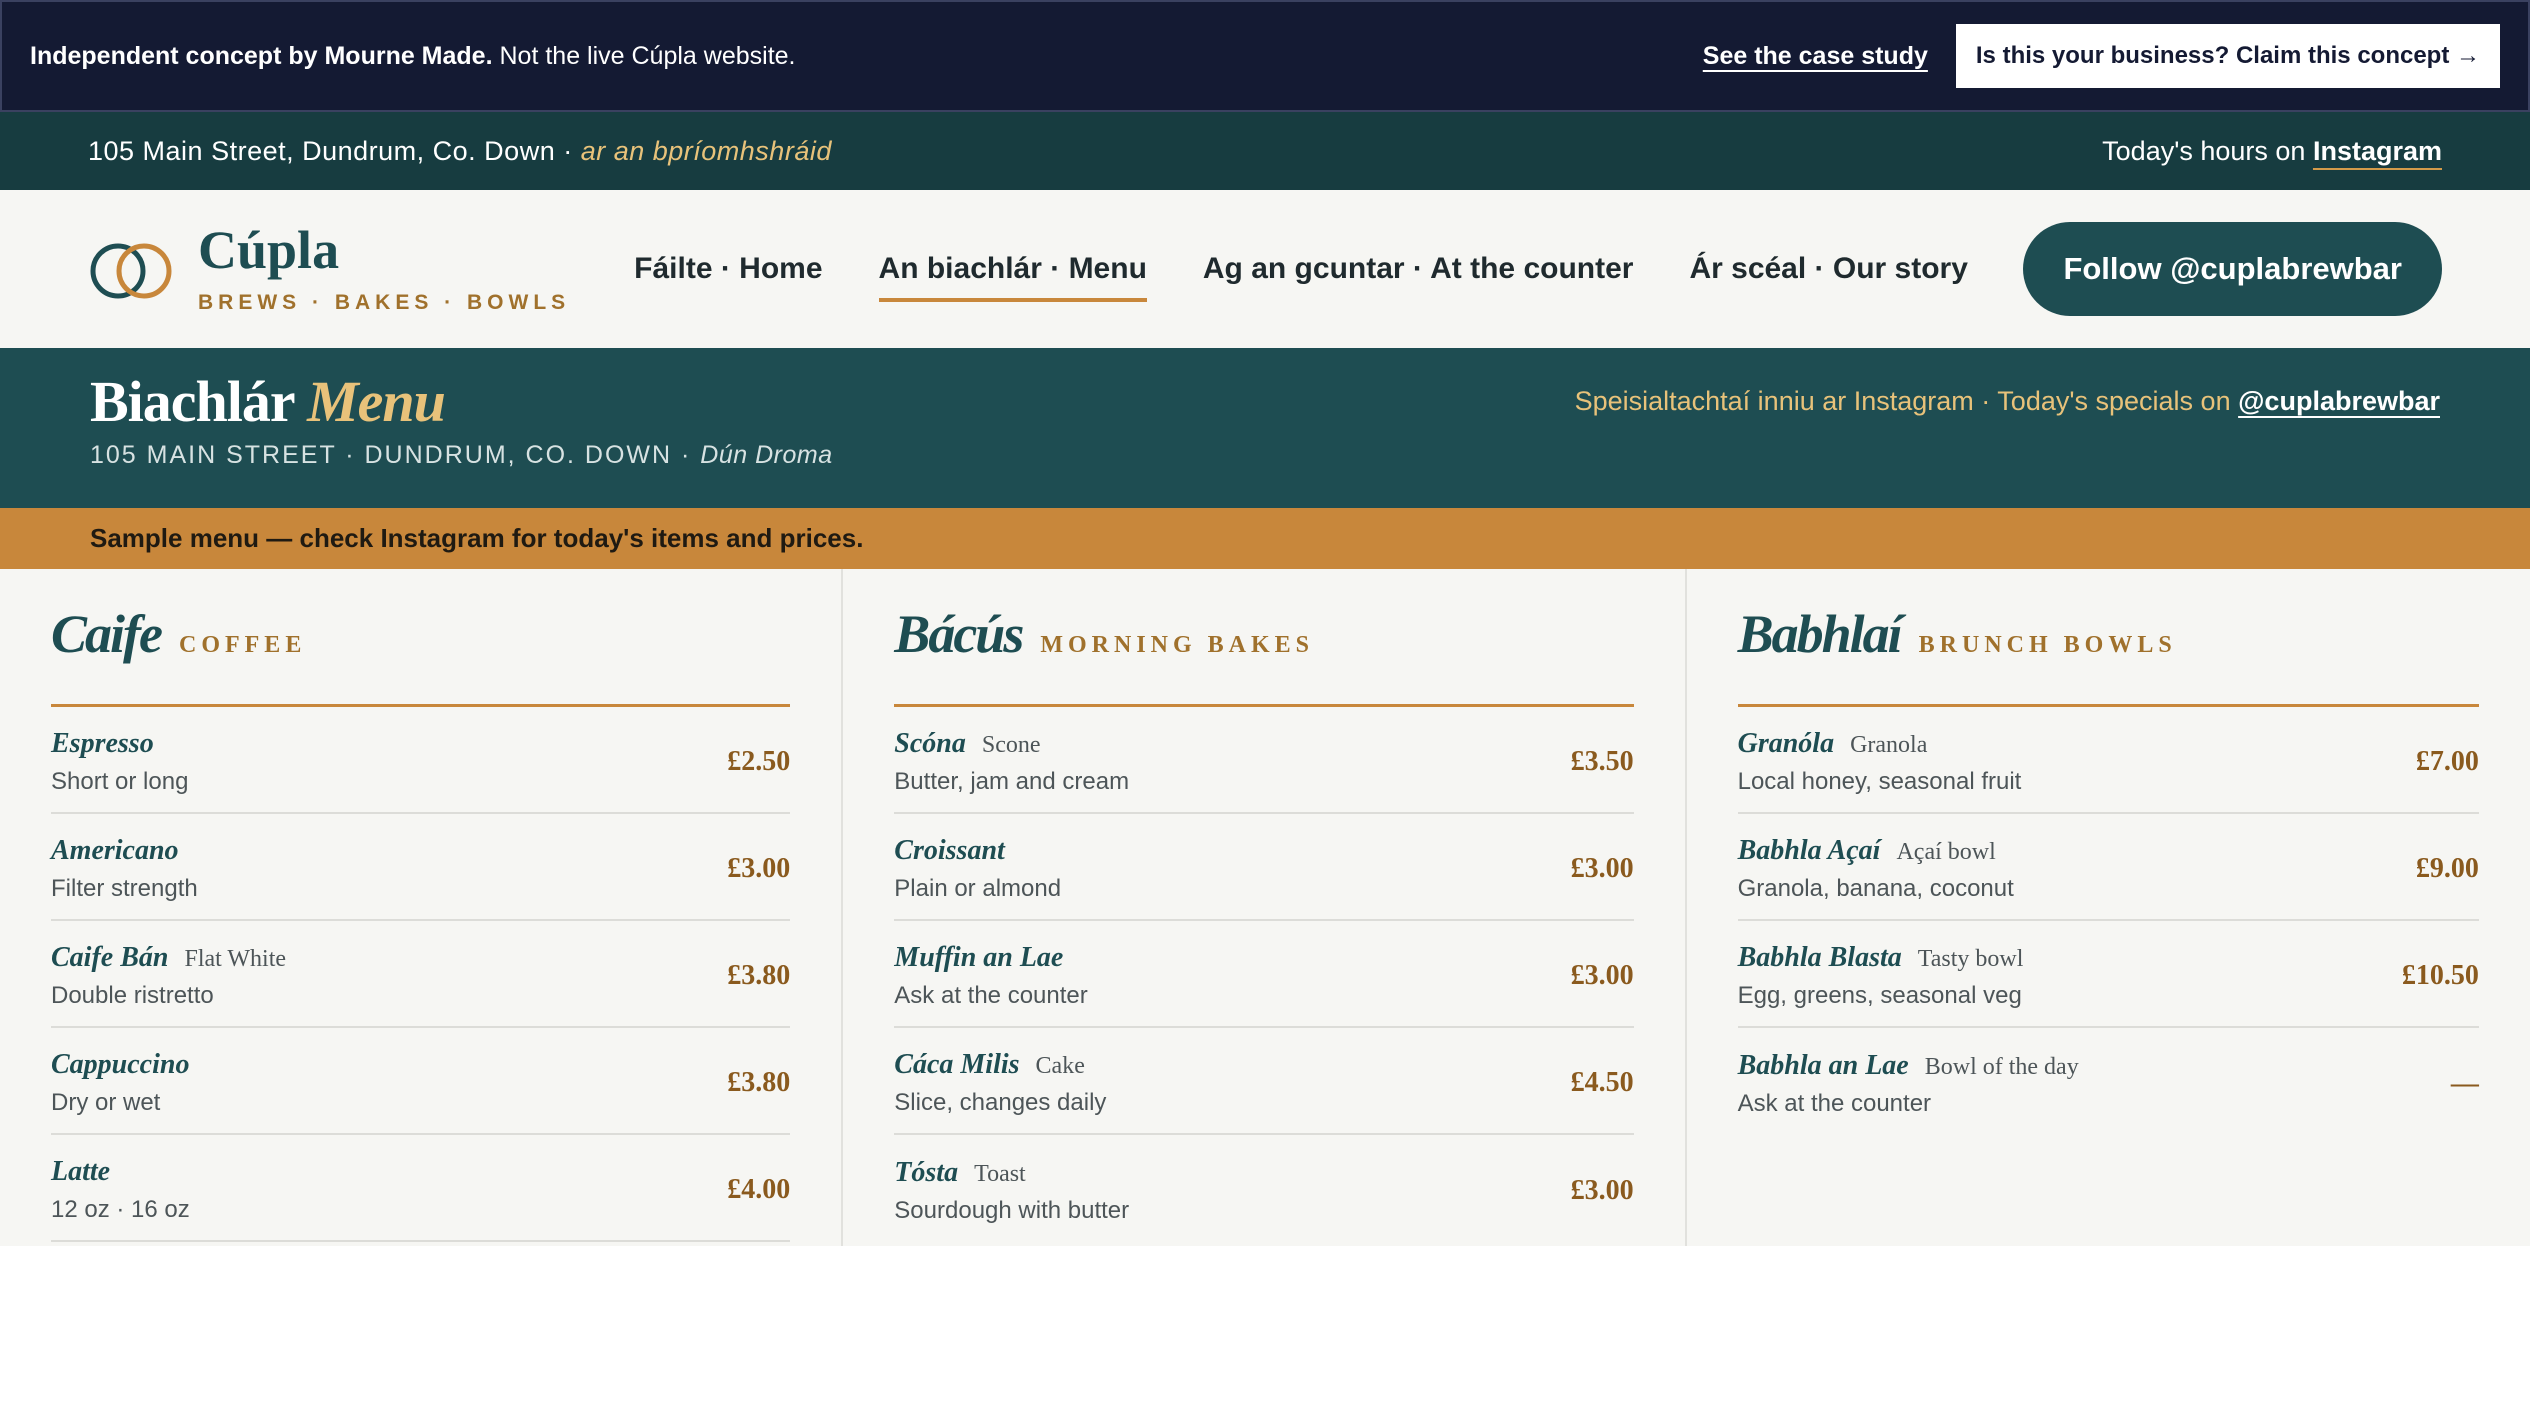  What do you see at coordinates (2440, 975) in the screenshot?
I see `item-price: £10.50` at bounding box center [2440, 975].